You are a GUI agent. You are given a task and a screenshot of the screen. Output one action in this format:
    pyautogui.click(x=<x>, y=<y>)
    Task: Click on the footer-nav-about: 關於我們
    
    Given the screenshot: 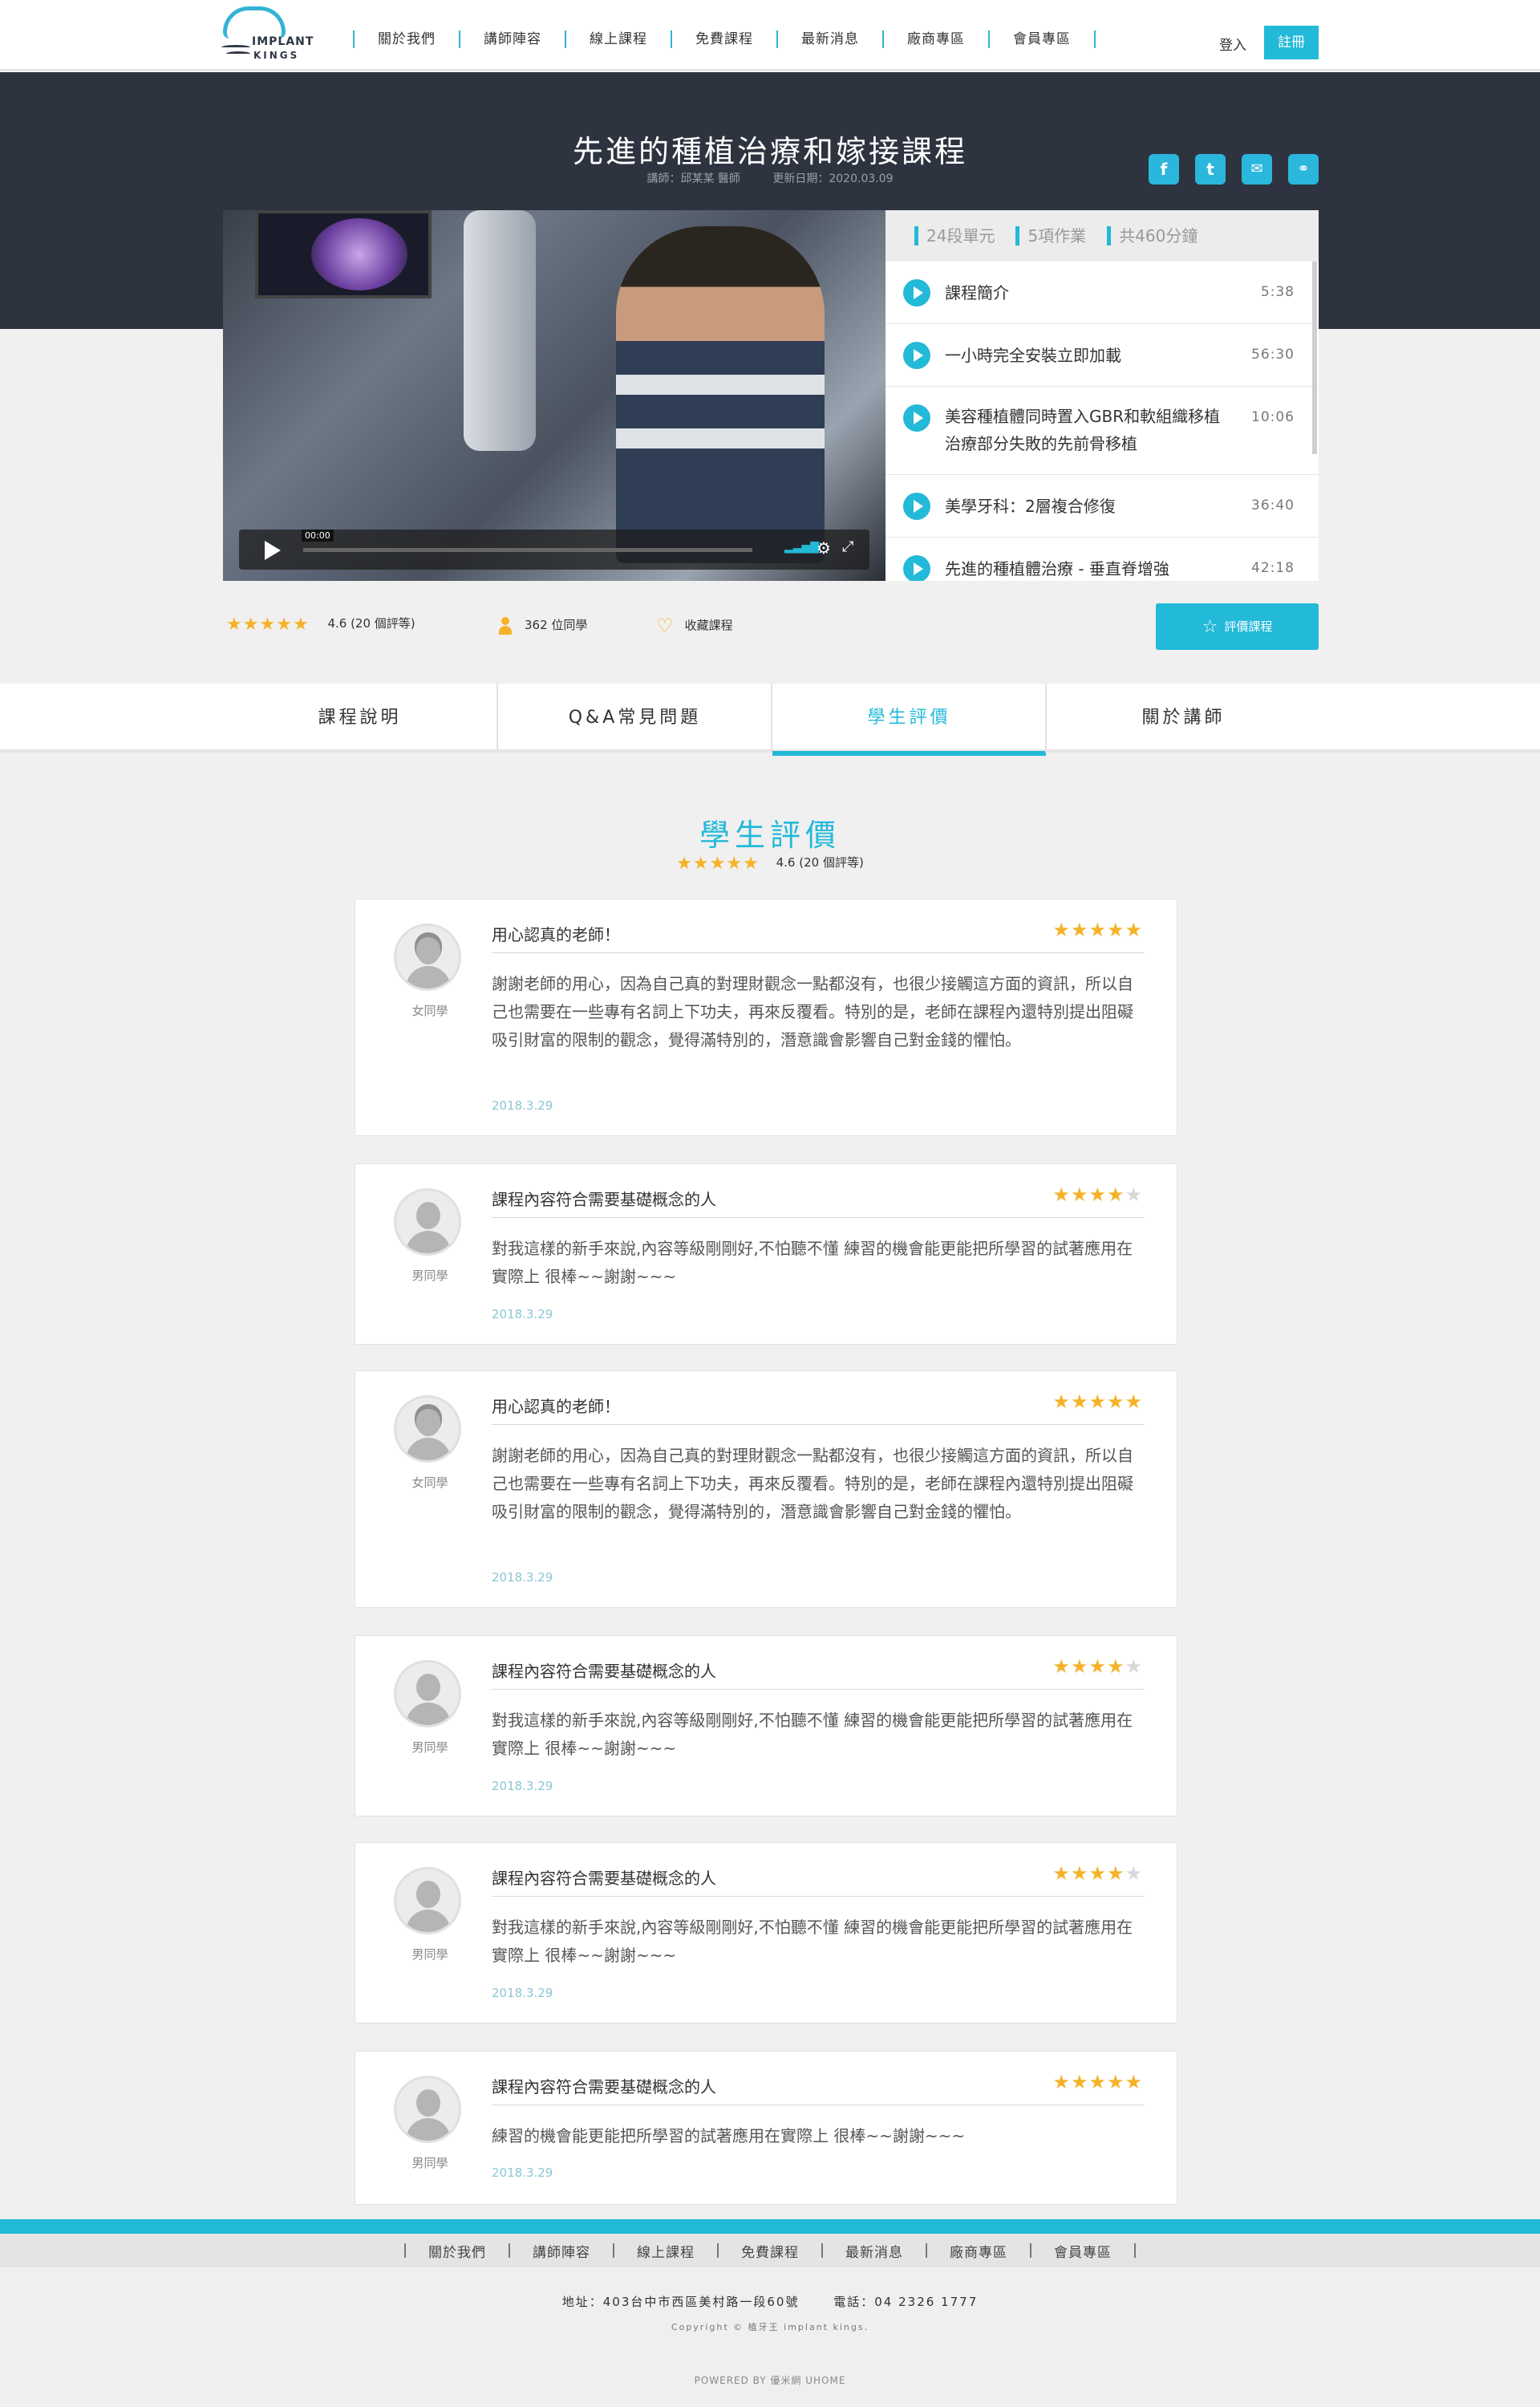 What is the action you would take?
    pyautogui.click(x=458, y=2251)
    